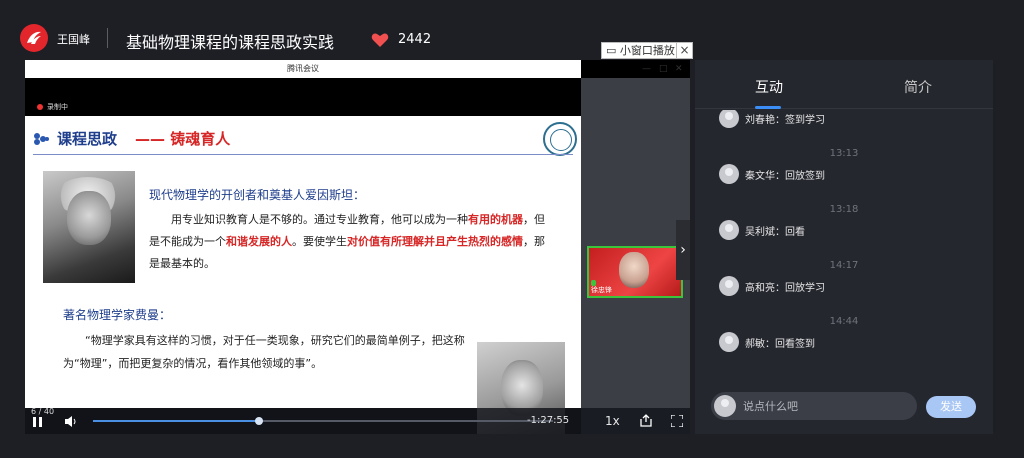 The width and height of the screenshot is (1024, 458). What do you see at coordinates (844, 153) in the screenshot?
I see `message-timestamp: 13:13` at bounding box center [844, 153].